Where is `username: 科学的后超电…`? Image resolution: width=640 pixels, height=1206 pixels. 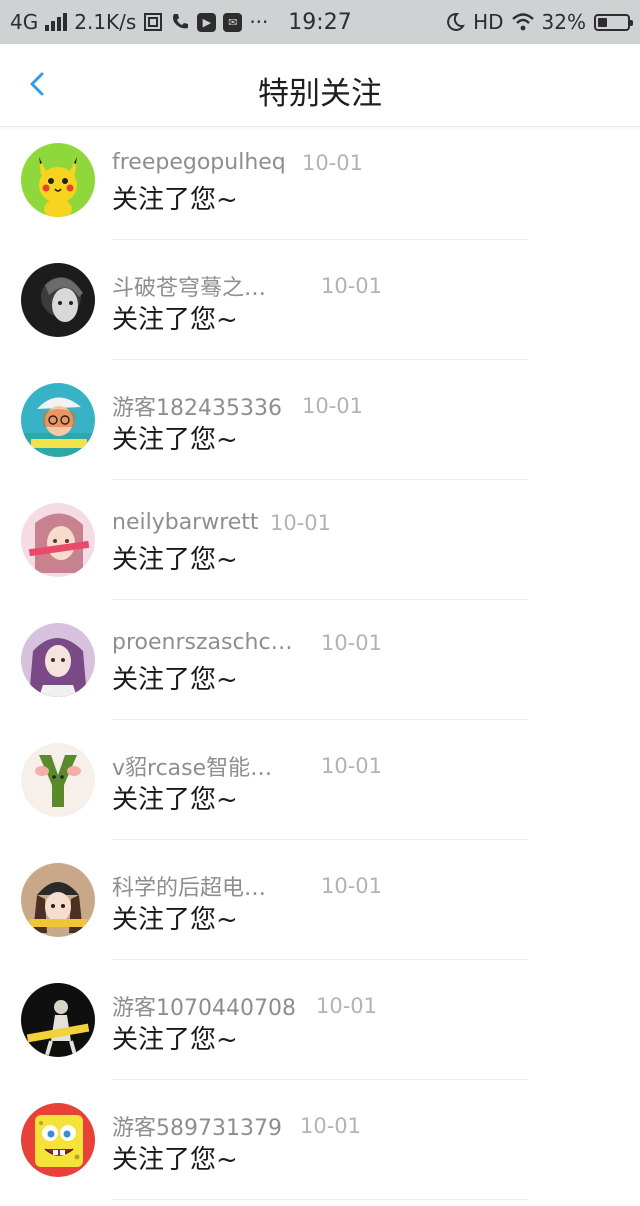
username: 科学的后超电… is located at coordinates (216, 886).